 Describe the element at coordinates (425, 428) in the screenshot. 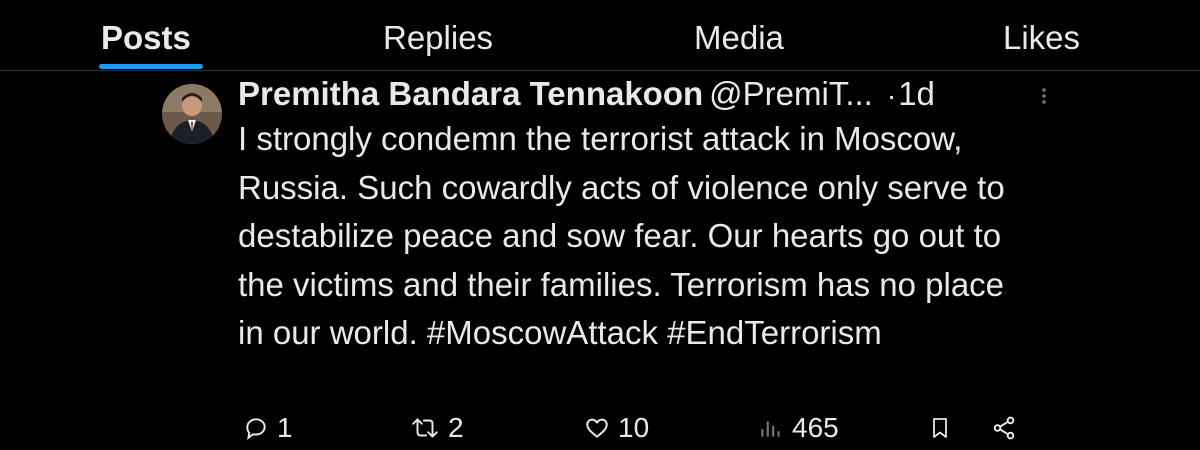

I see `repost-icon` at that location.